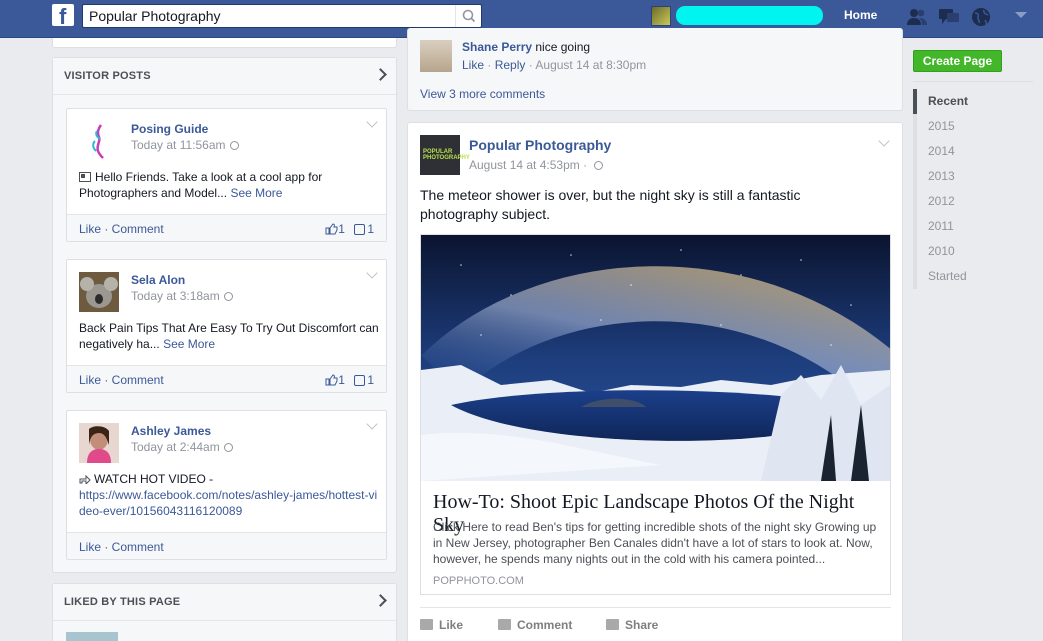 Image resolution: width=1043 pixels, height=641 pixels. What do you see at coordinates (122, 602) in the screenshot?
I see `liked-by-title: LIKED BY THIS PAGE` at bounding box center [122, 602].